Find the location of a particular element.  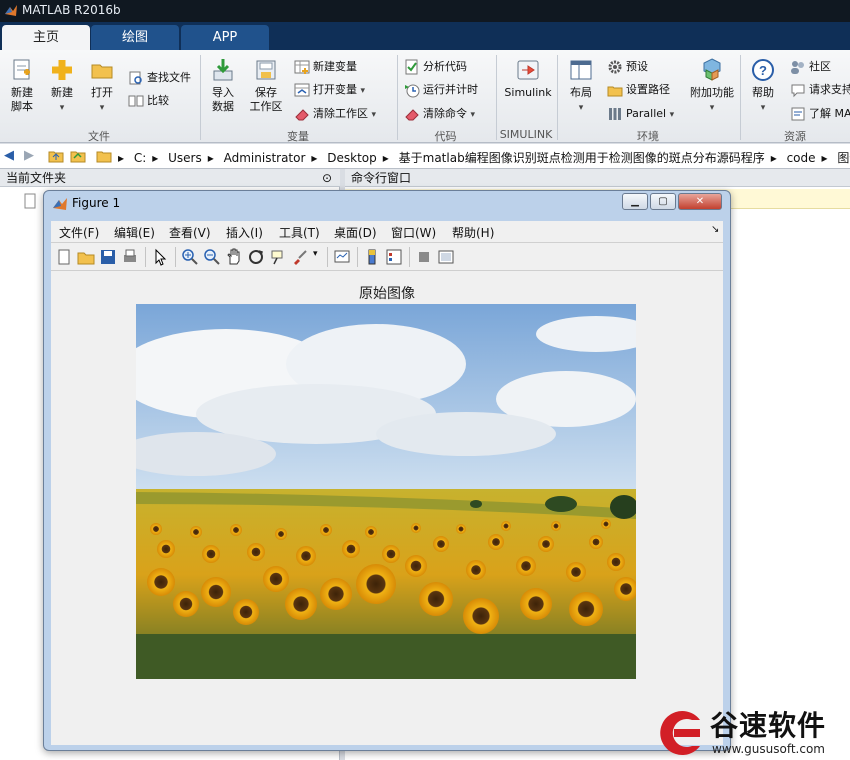

clear-commands-icon is located at coordinates (412, 115).